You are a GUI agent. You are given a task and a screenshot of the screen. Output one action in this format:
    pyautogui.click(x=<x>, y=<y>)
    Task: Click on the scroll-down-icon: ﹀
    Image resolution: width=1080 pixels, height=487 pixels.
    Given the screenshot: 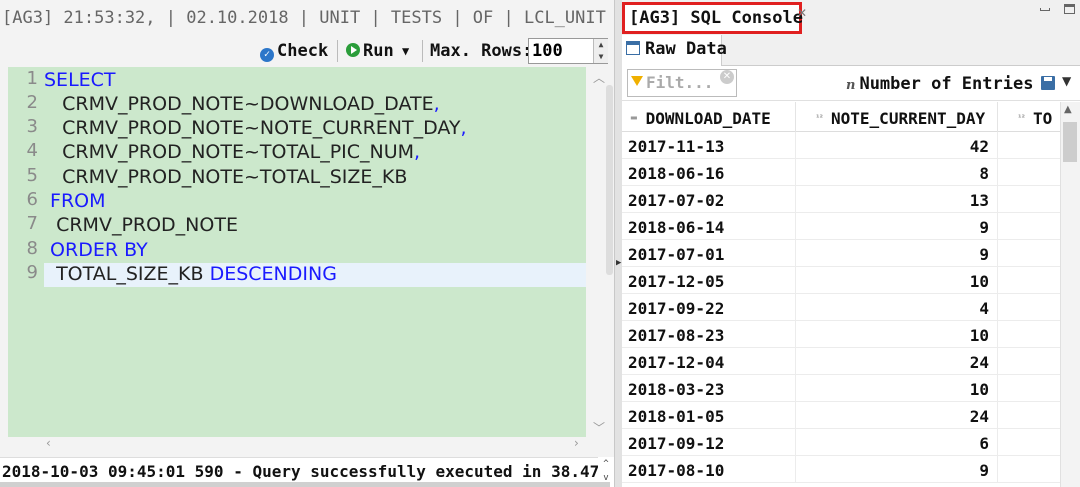 What is the action you would take?
    pyautogui.click(x=599, y=427)
    